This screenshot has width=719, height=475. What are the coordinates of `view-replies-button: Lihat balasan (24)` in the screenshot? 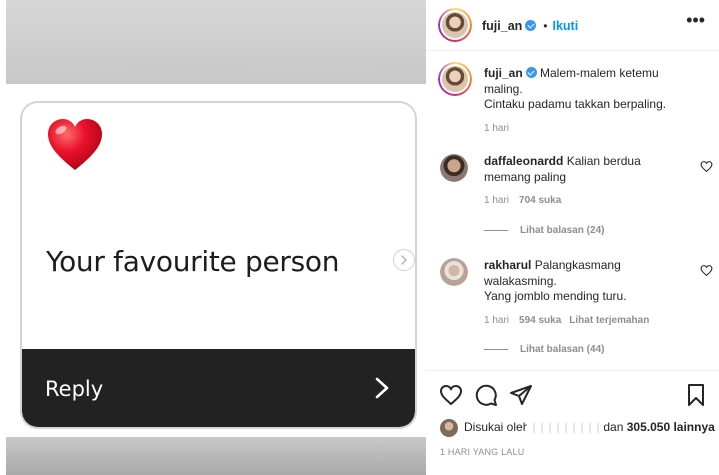 It's located at (544, 230).